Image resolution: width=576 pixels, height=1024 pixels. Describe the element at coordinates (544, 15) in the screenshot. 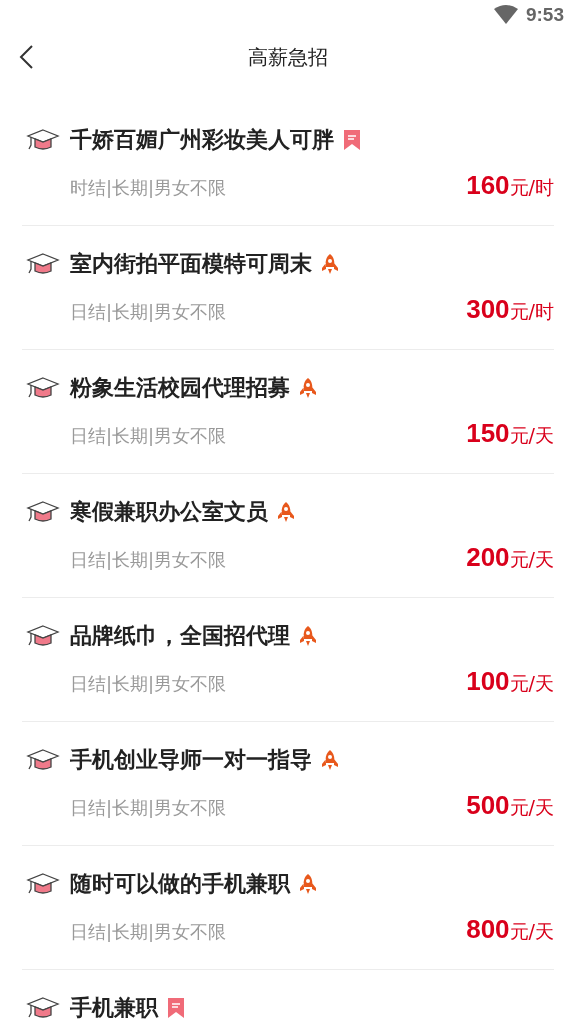

I see `status-time: 9:53` at that location.